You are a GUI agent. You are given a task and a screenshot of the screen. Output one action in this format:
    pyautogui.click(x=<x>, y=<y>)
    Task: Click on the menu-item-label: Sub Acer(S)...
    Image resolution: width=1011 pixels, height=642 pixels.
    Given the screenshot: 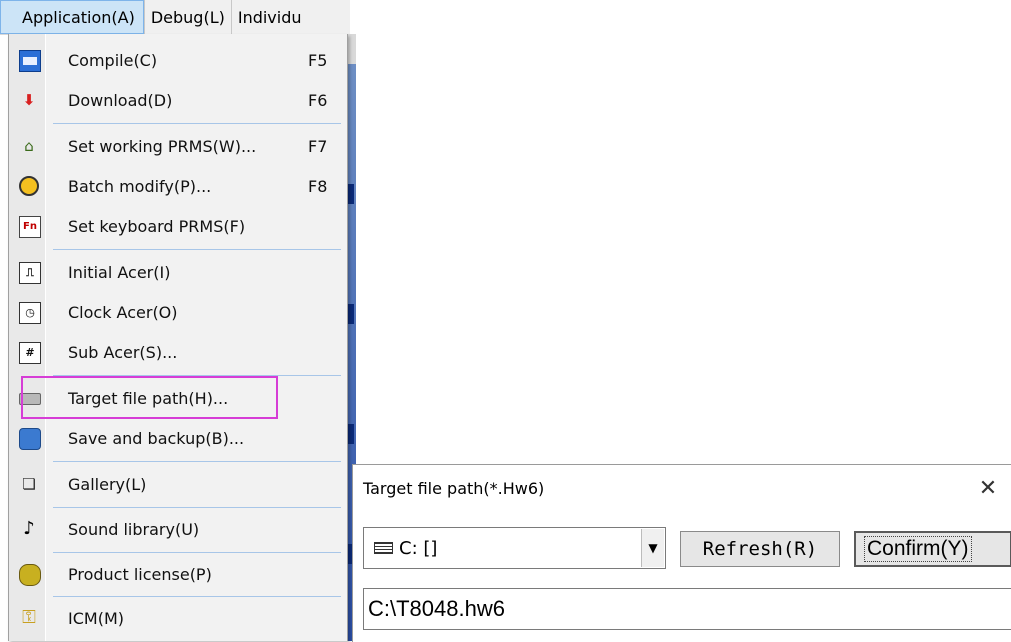 What is the action you would take?
    pyautogui.click(x=123, y=352)
    